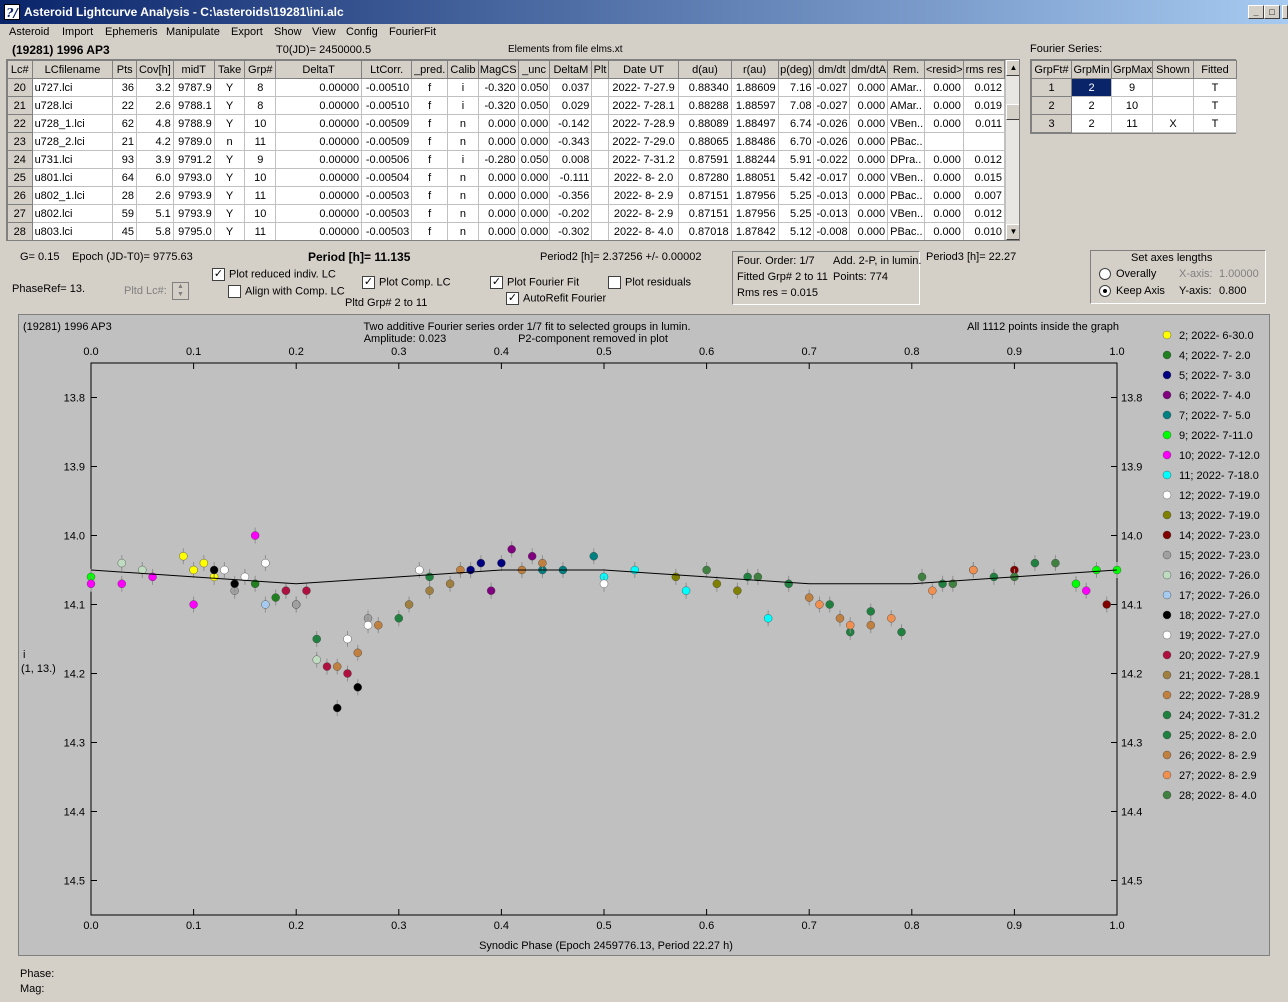  What do you see at coordinates (247, 32) in the screenshot?
I see `menu-export: Export` at bounding box center [247, 32].